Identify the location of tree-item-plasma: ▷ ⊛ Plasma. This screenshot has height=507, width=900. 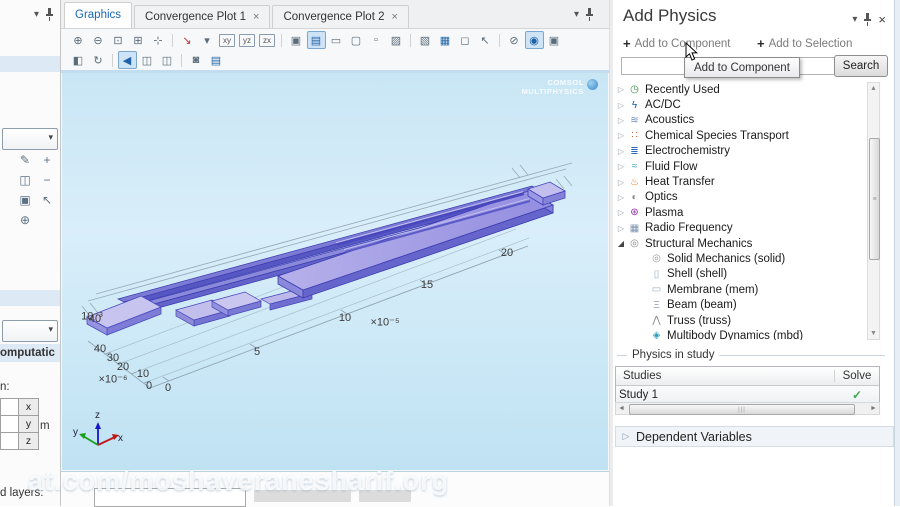
(740, 212).